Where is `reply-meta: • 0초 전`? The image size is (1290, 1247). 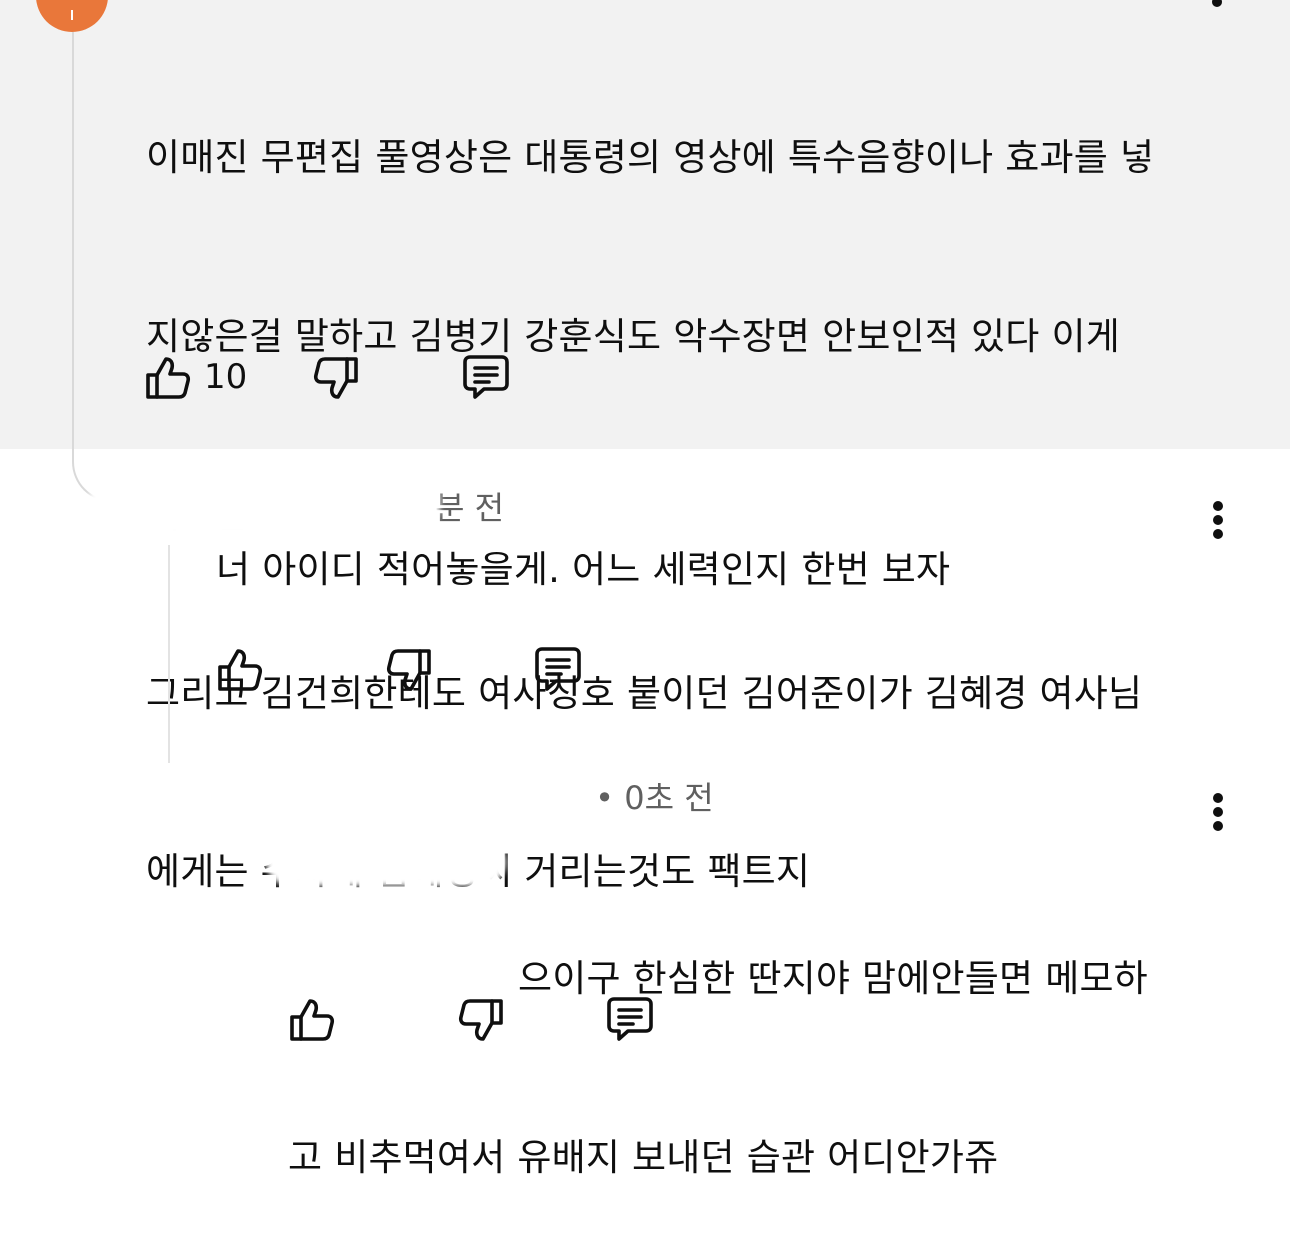
reply-meta: • 0초 전 is located at coordinates (609, 798).